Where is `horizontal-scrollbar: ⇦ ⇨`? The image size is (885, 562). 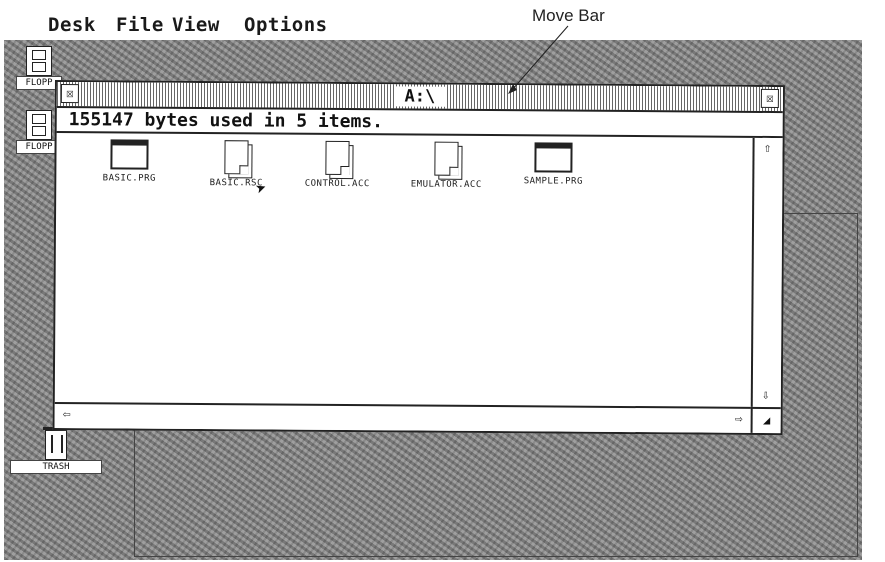
horizontal-scrollbar: ⇦ ⇨ is located at coordinates (402, 417).